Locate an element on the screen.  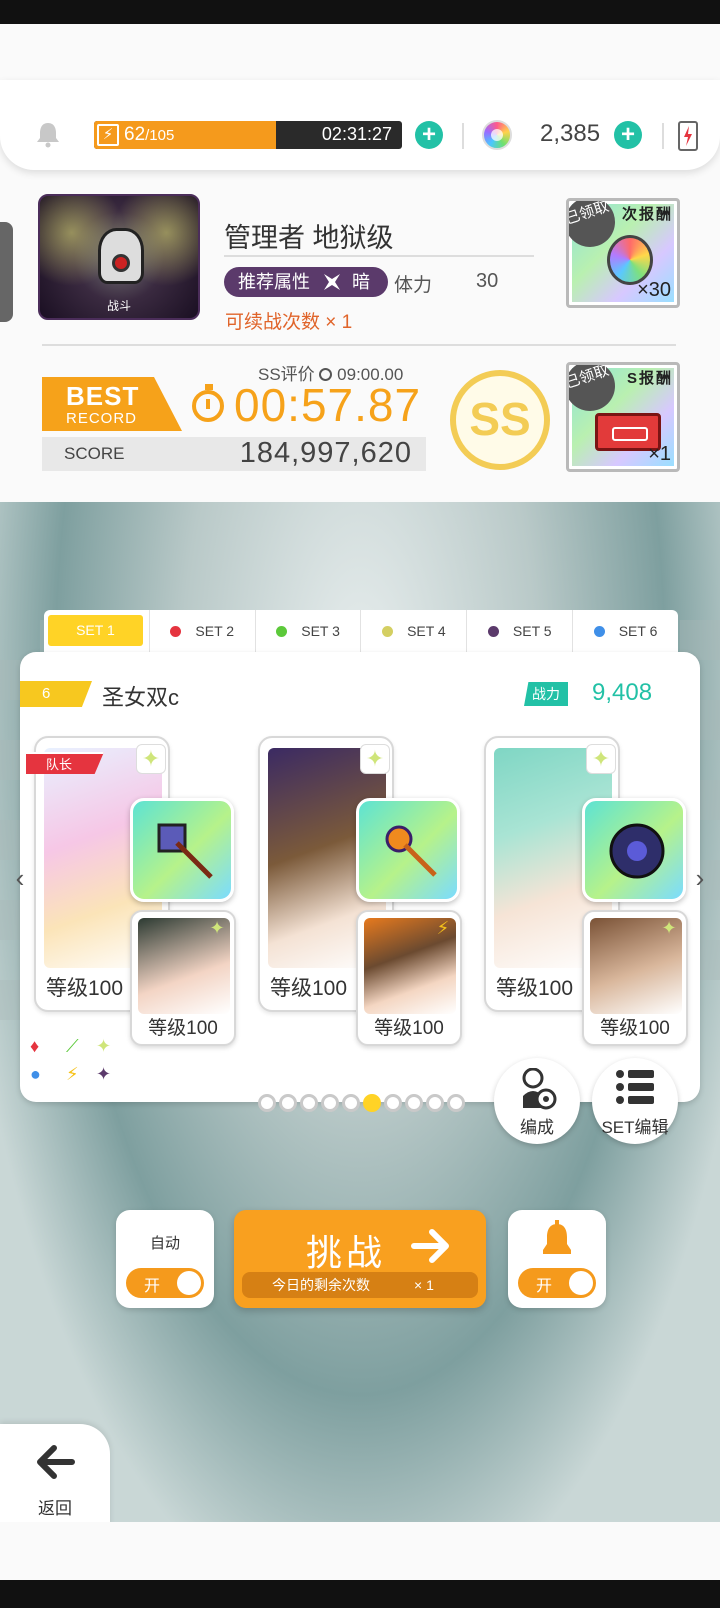
notify-toggle-box: 开 is located at coordinates (557, 1259).